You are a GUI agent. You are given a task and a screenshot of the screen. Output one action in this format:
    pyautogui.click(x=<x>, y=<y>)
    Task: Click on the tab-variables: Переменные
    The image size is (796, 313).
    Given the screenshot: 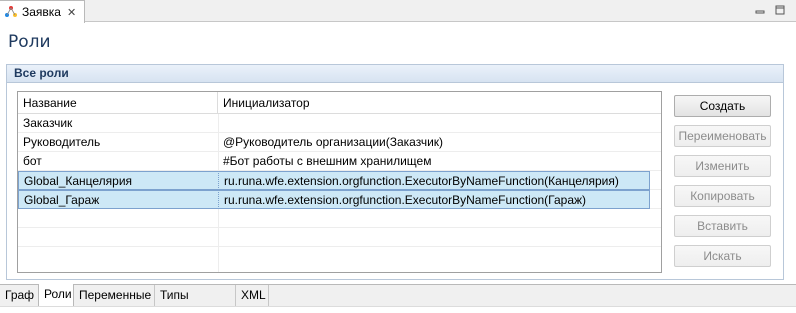 What is the action you would take?
    pyautogui.click(x=114, y=296)
    